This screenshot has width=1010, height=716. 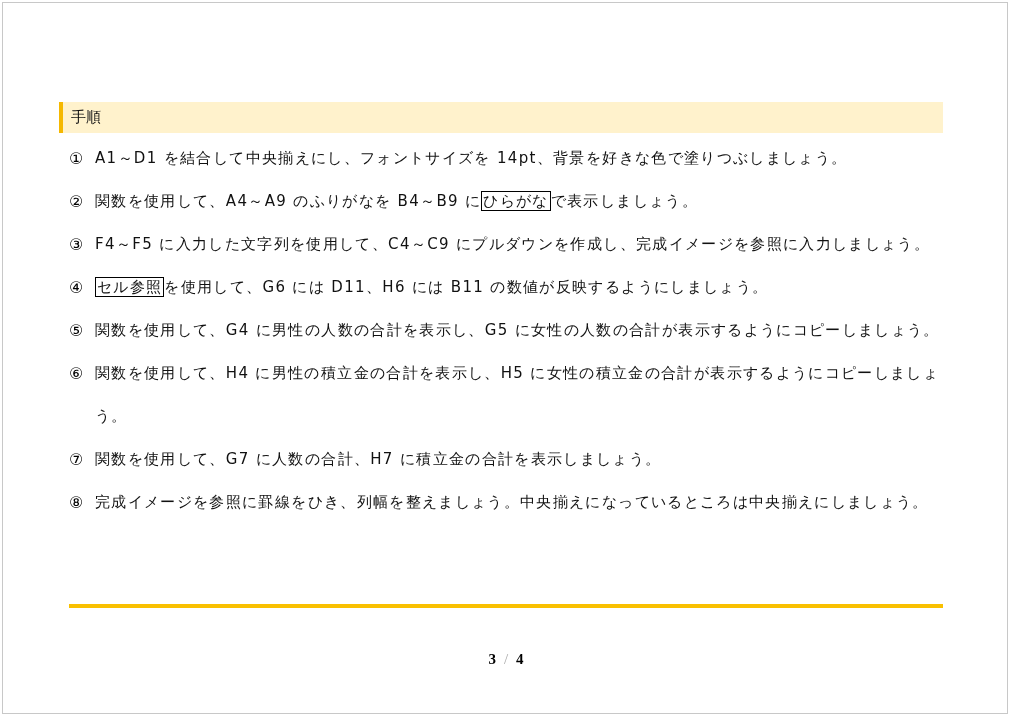 What do you see at coordinates (77, 202) in the screenshot?
I see `step-number: ②` at bounding box center [77, 202].